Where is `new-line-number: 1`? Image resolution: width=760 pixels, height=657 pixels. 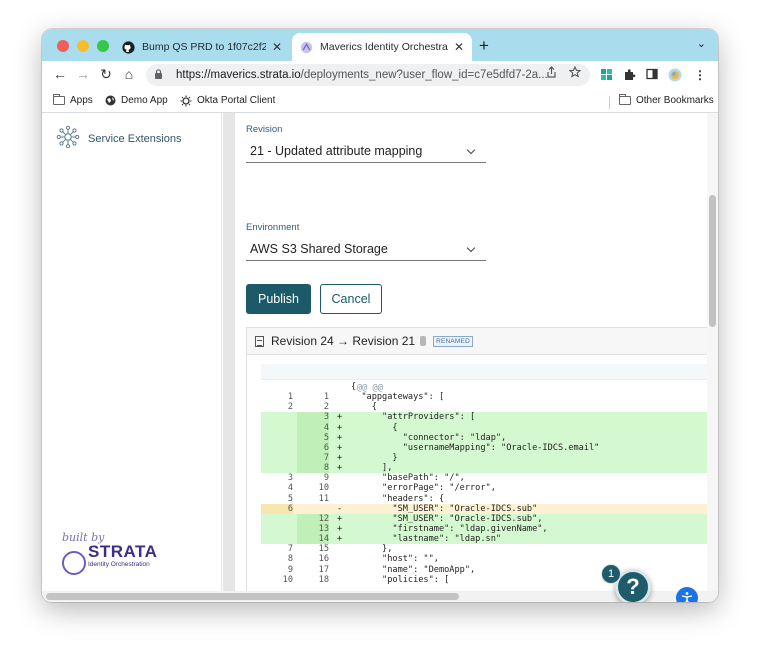
new-line-number: 1 is located at coordinates (326, 397).